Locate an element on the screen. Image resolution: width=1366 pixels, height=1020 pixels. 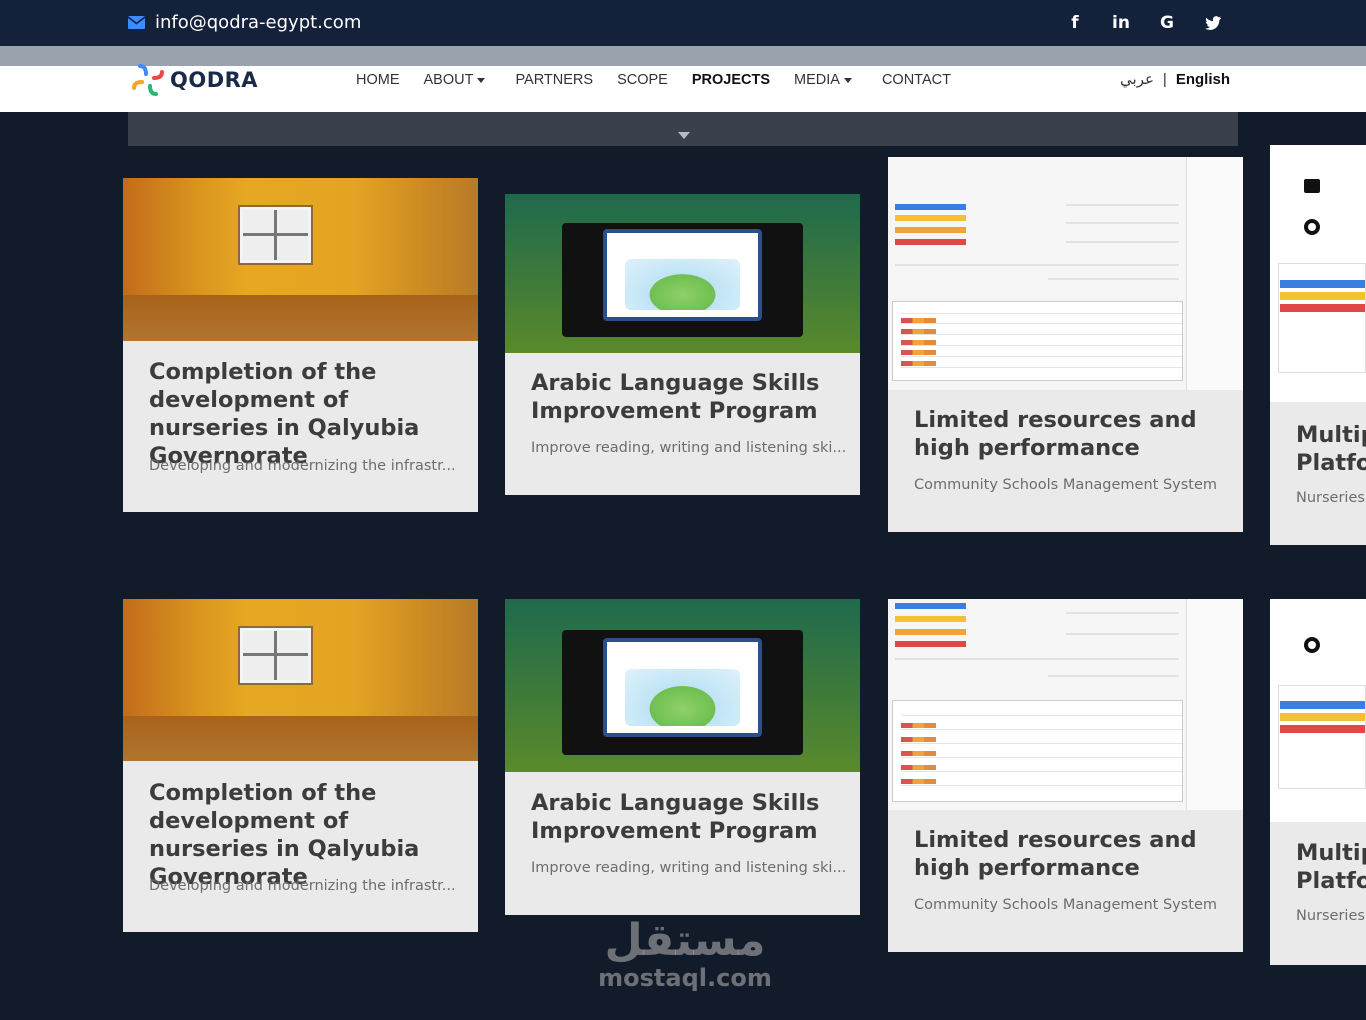
social-links: f in G is located at coordinates (1144, 23).